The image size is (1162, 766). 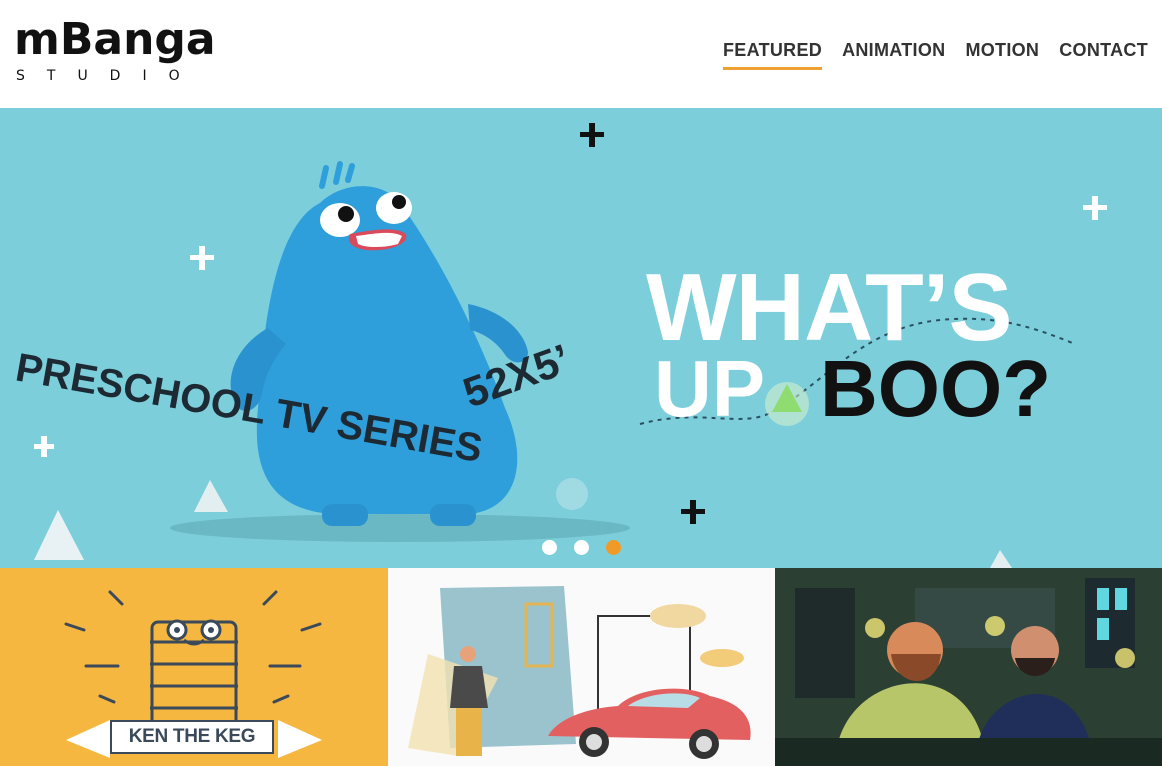 I want to click on bar-illustration, so click(x=968, y=667).